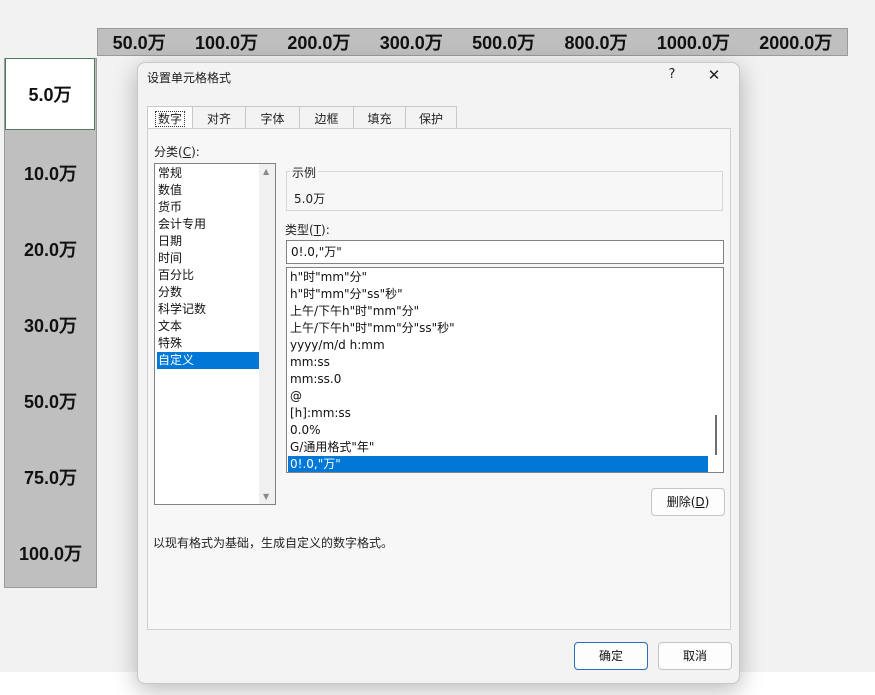 This screenshot has height=695, width=875. I want to click on col-header-cell: 200.0万, so click(318, 42).